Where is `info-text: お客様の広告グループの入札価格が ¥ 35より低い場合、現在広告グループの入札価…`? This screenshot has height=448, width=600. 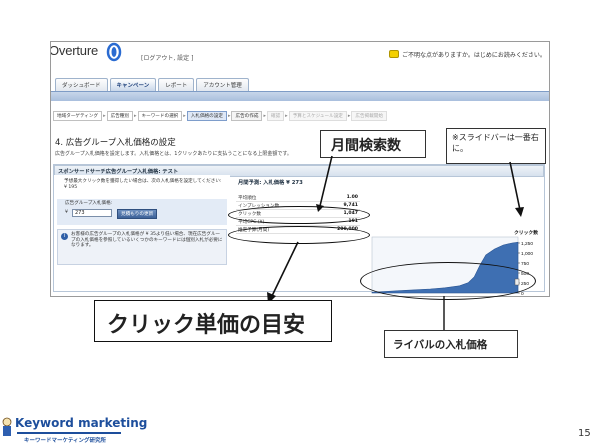 info-text: お客様の広告グループの入札価格が ¥ 35より低い場合、現在広告グループの入札価… is located at coordinates (147, 240).